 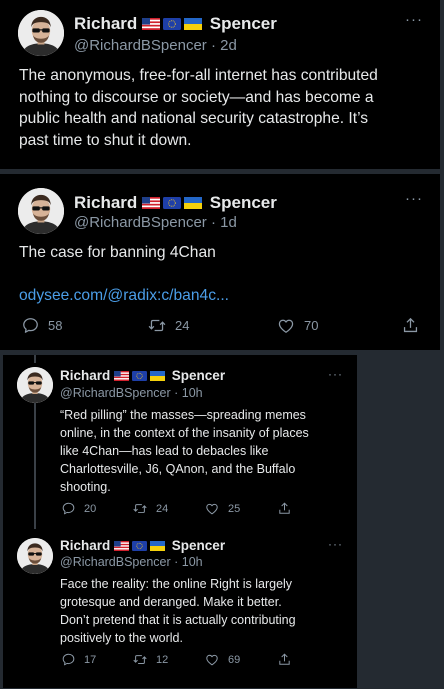 What do you see at coordinates (41, 325) in the screenshot?
I see `reply-button: 58` at bounding box center [41, 325].